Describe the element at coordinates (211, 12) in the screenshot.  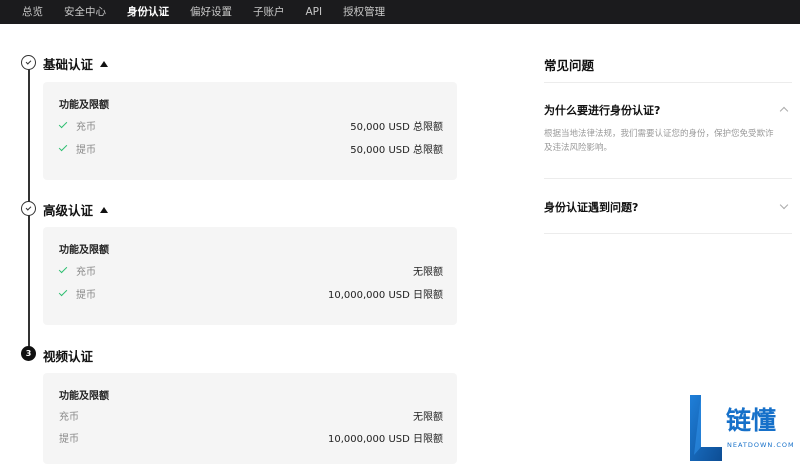
I see `nav-item-preferences: 偏好设置` at that location.